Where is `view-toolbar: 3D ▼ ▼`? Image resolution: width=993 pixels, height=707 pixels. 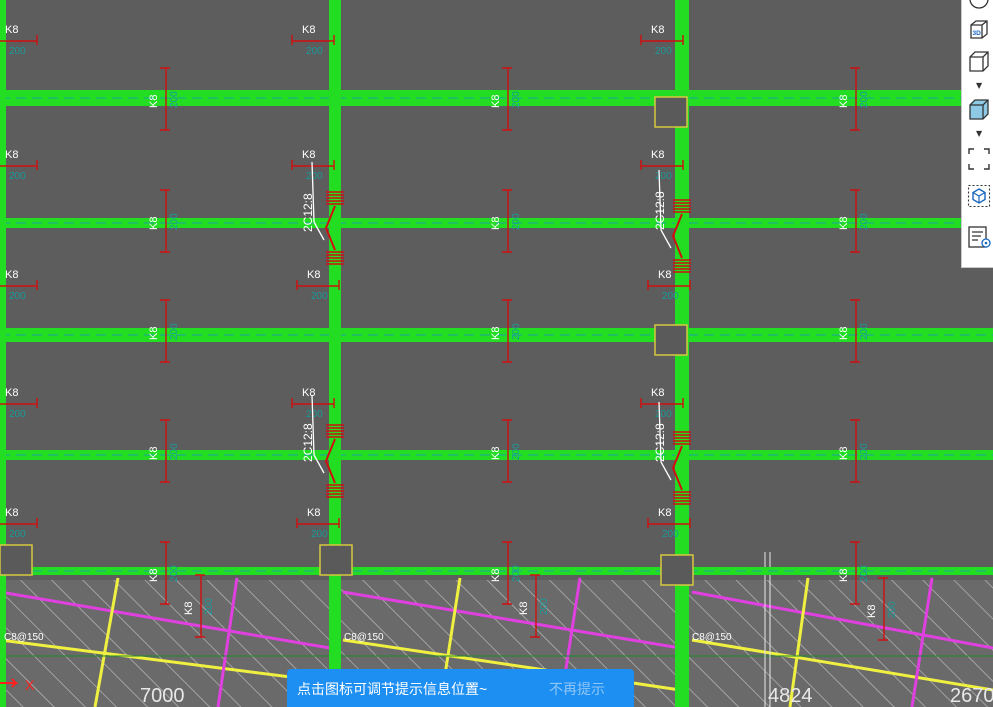 view-toolbar: 3D ▼ ▼ is located at coordinates (977, 134).